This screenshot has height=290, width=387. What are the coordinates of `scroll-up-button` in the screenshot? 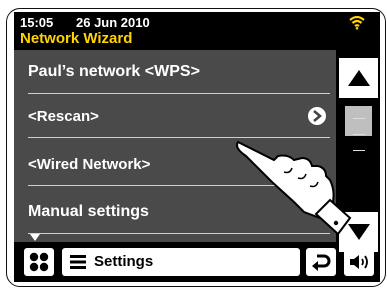 It's located at (358, 78).